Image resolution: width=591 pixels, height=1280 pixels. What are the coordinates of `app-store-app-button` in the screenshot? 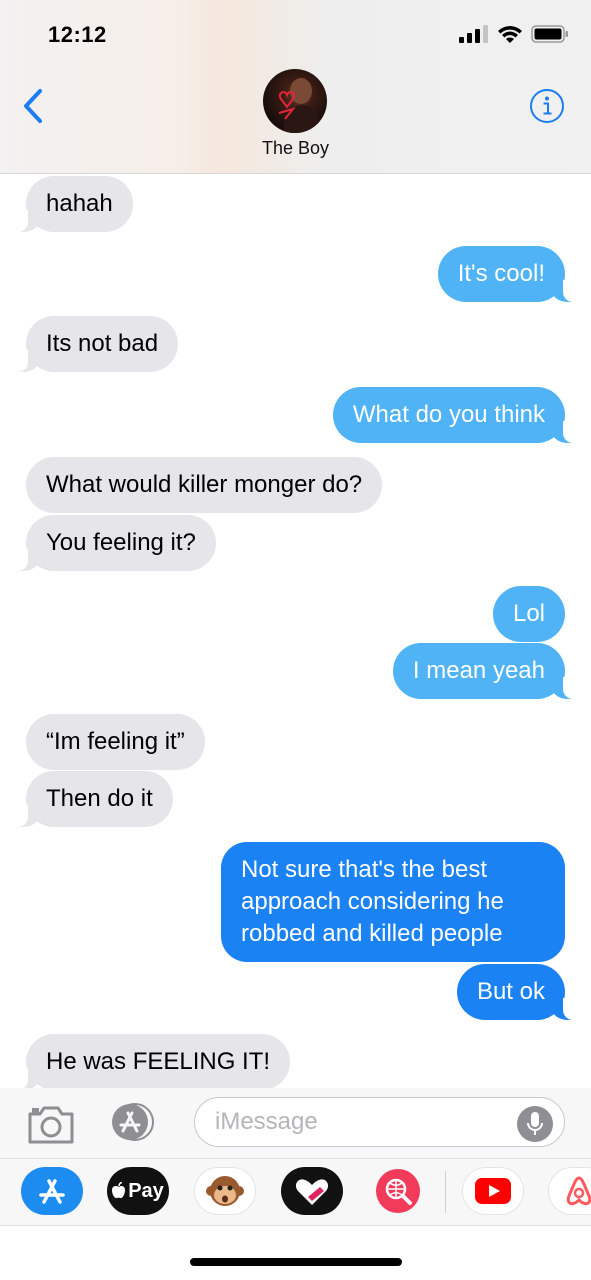 It's located at (52, 1191).